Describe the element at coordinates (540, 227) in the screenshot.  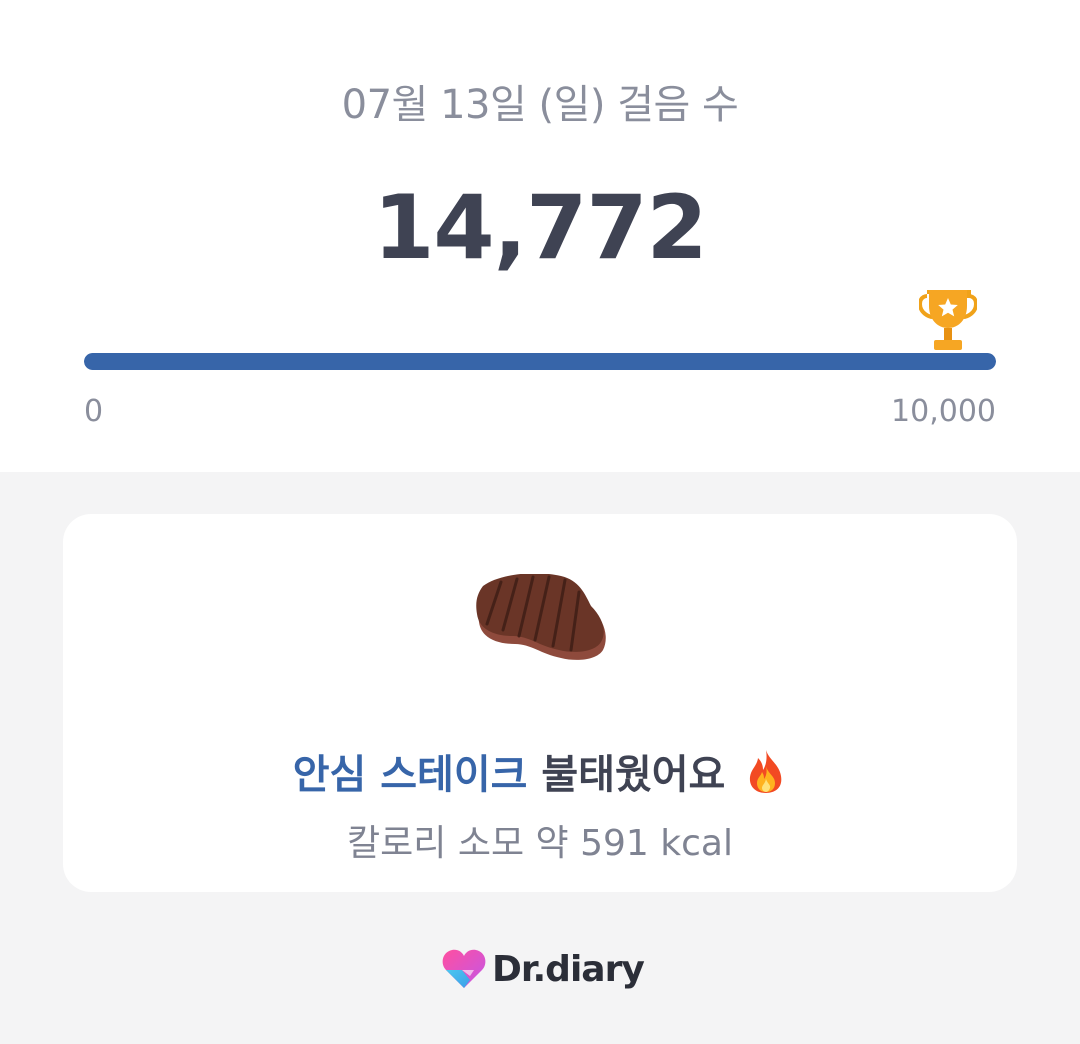
I see `step-count: 14,772` at that location.